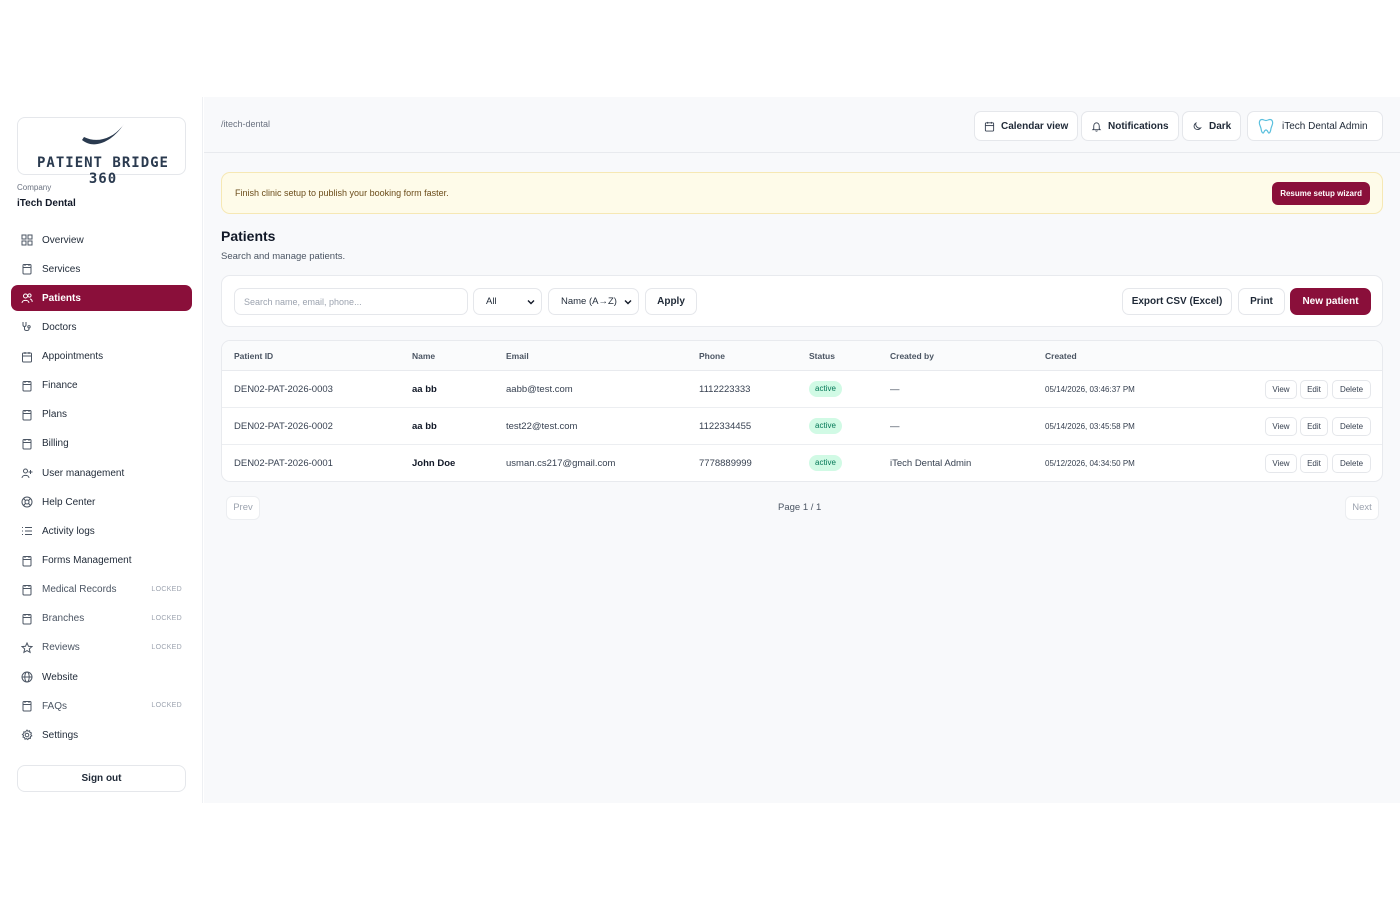 This screenshot has height=900, width=1400. What do you see at coordinates (351, 301) in the screenshot?
I see `search-input` at bounding box center [351, 301].